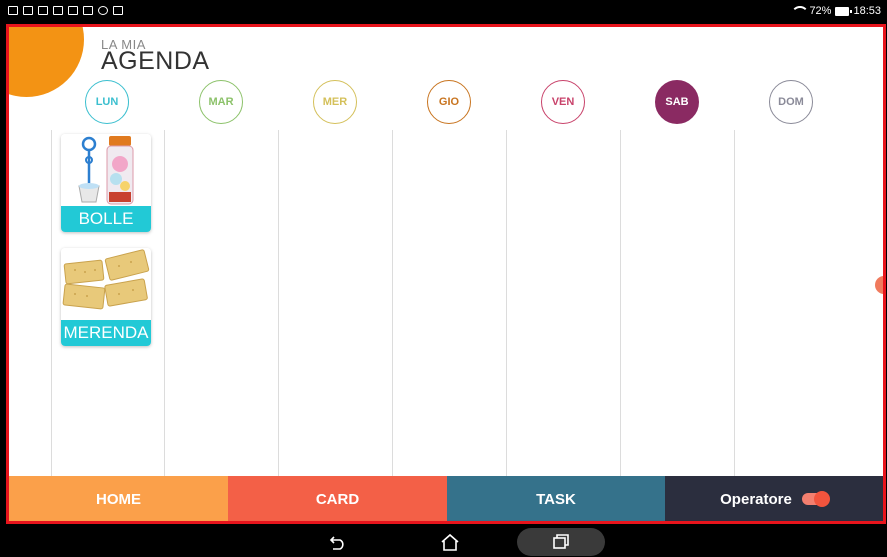 Image resolution: width=887 pixels, height=557 pixels. I want to click on gallery-icon, so click(73, 10).